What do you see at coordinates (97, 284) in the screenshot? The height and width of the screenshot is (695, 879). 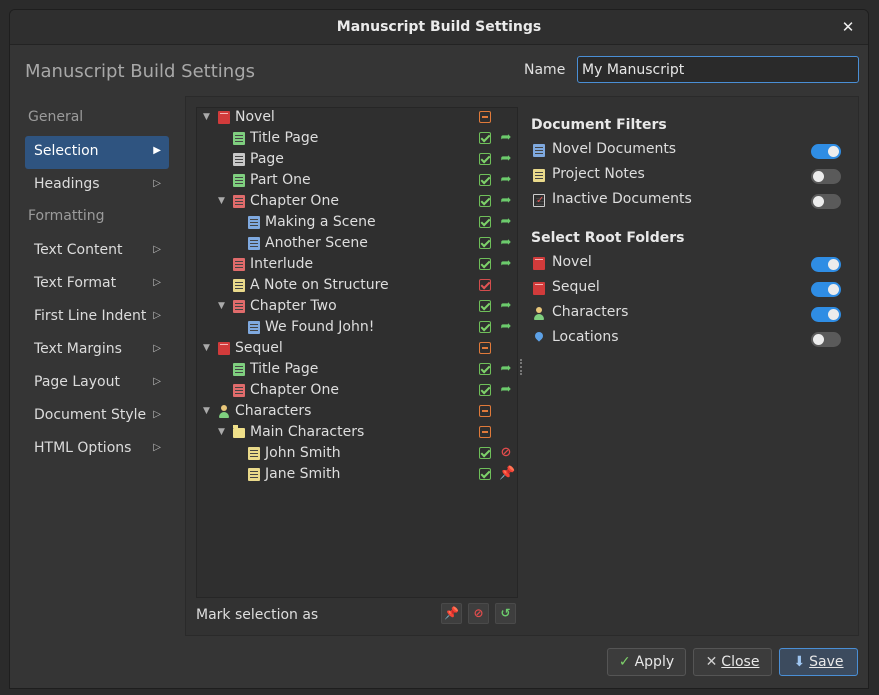 I see `nav-item-text-format: Text Format ▷` at bounding box center [97, 284].